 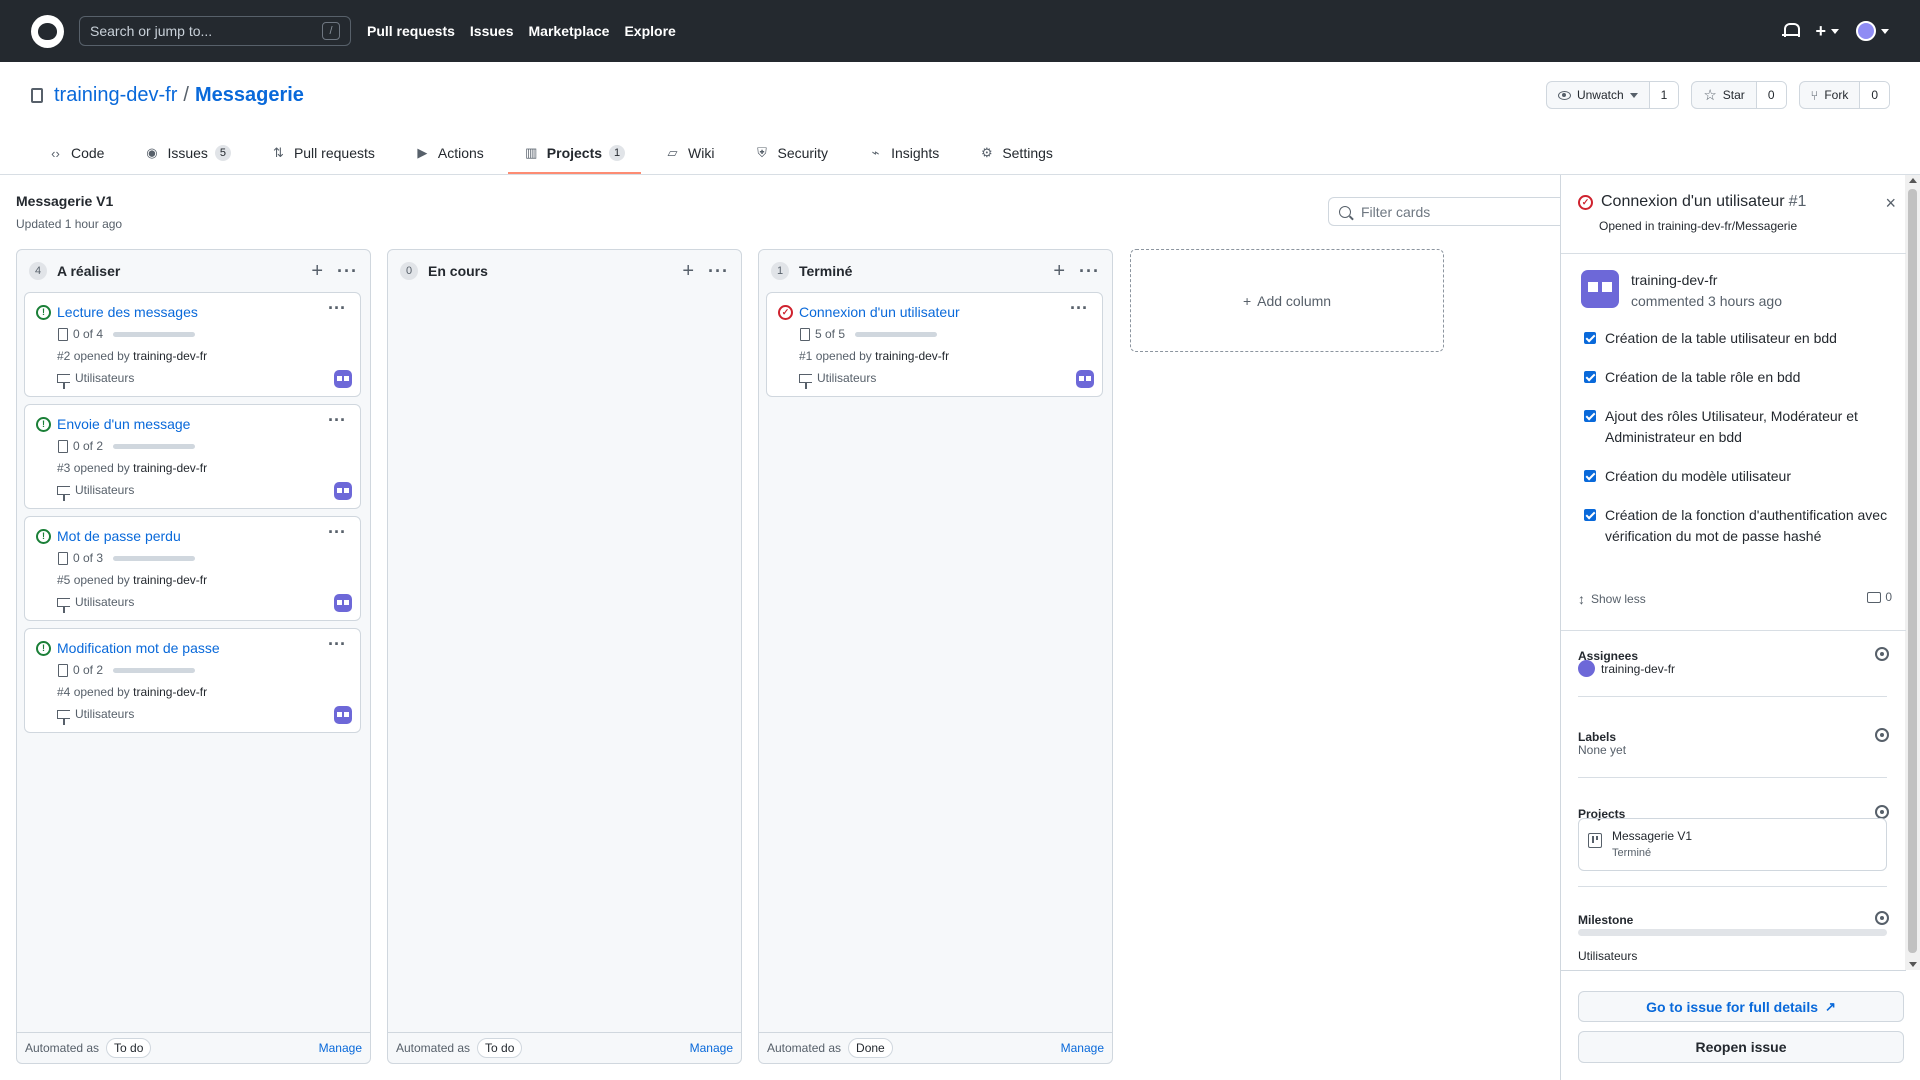 I want to click on card-title-link: Envoie d'un message, so click(x=123, y=424).